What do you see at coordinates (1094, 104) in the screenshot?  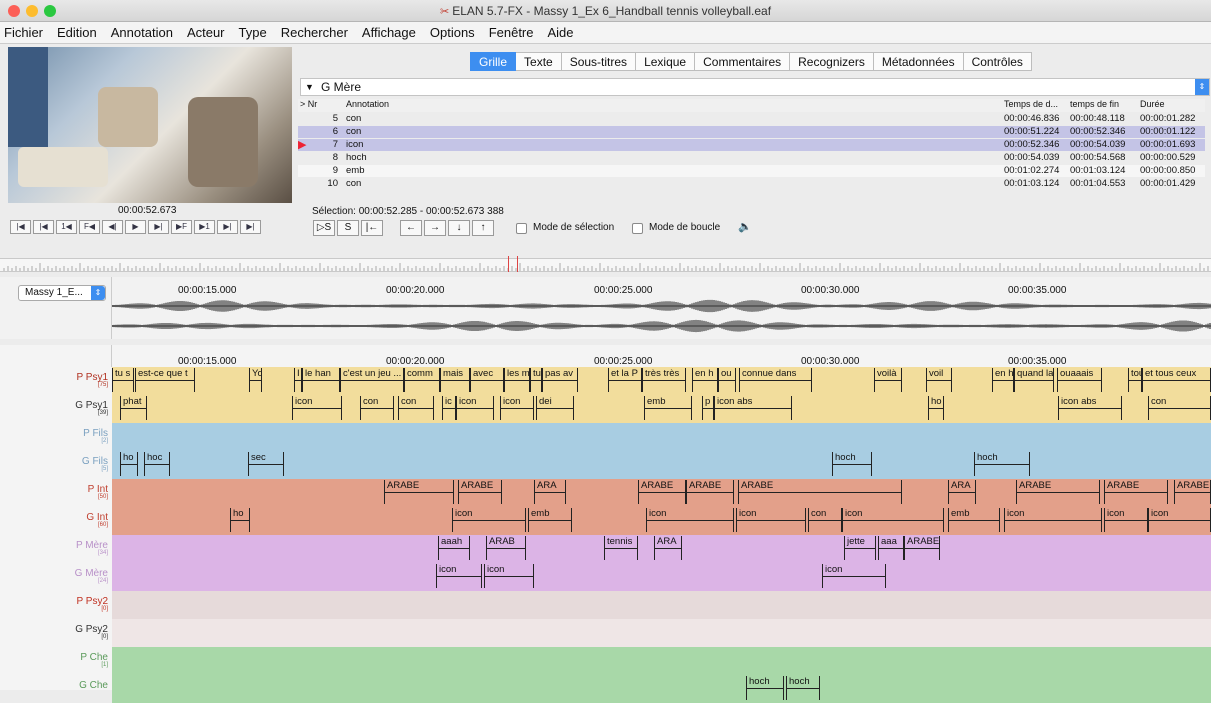 I see `grid-col-end: temps de fin` at bounding box center [1094, 104].